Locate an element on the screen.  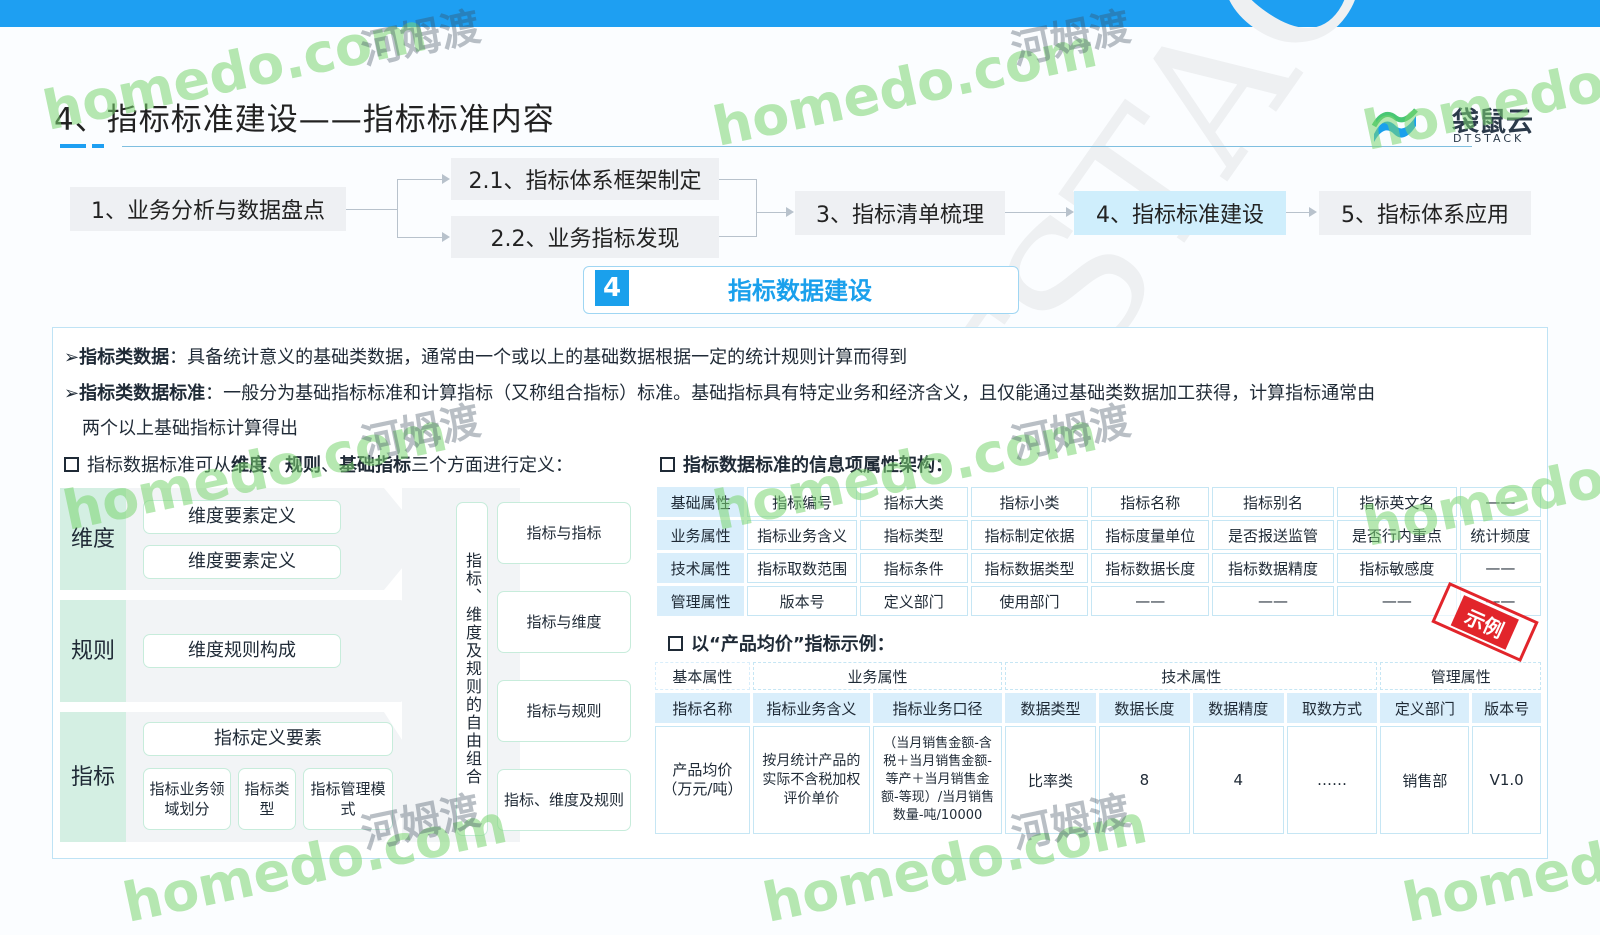
attribute-cell: 统计频度 is located at coordinates (1500, 535).